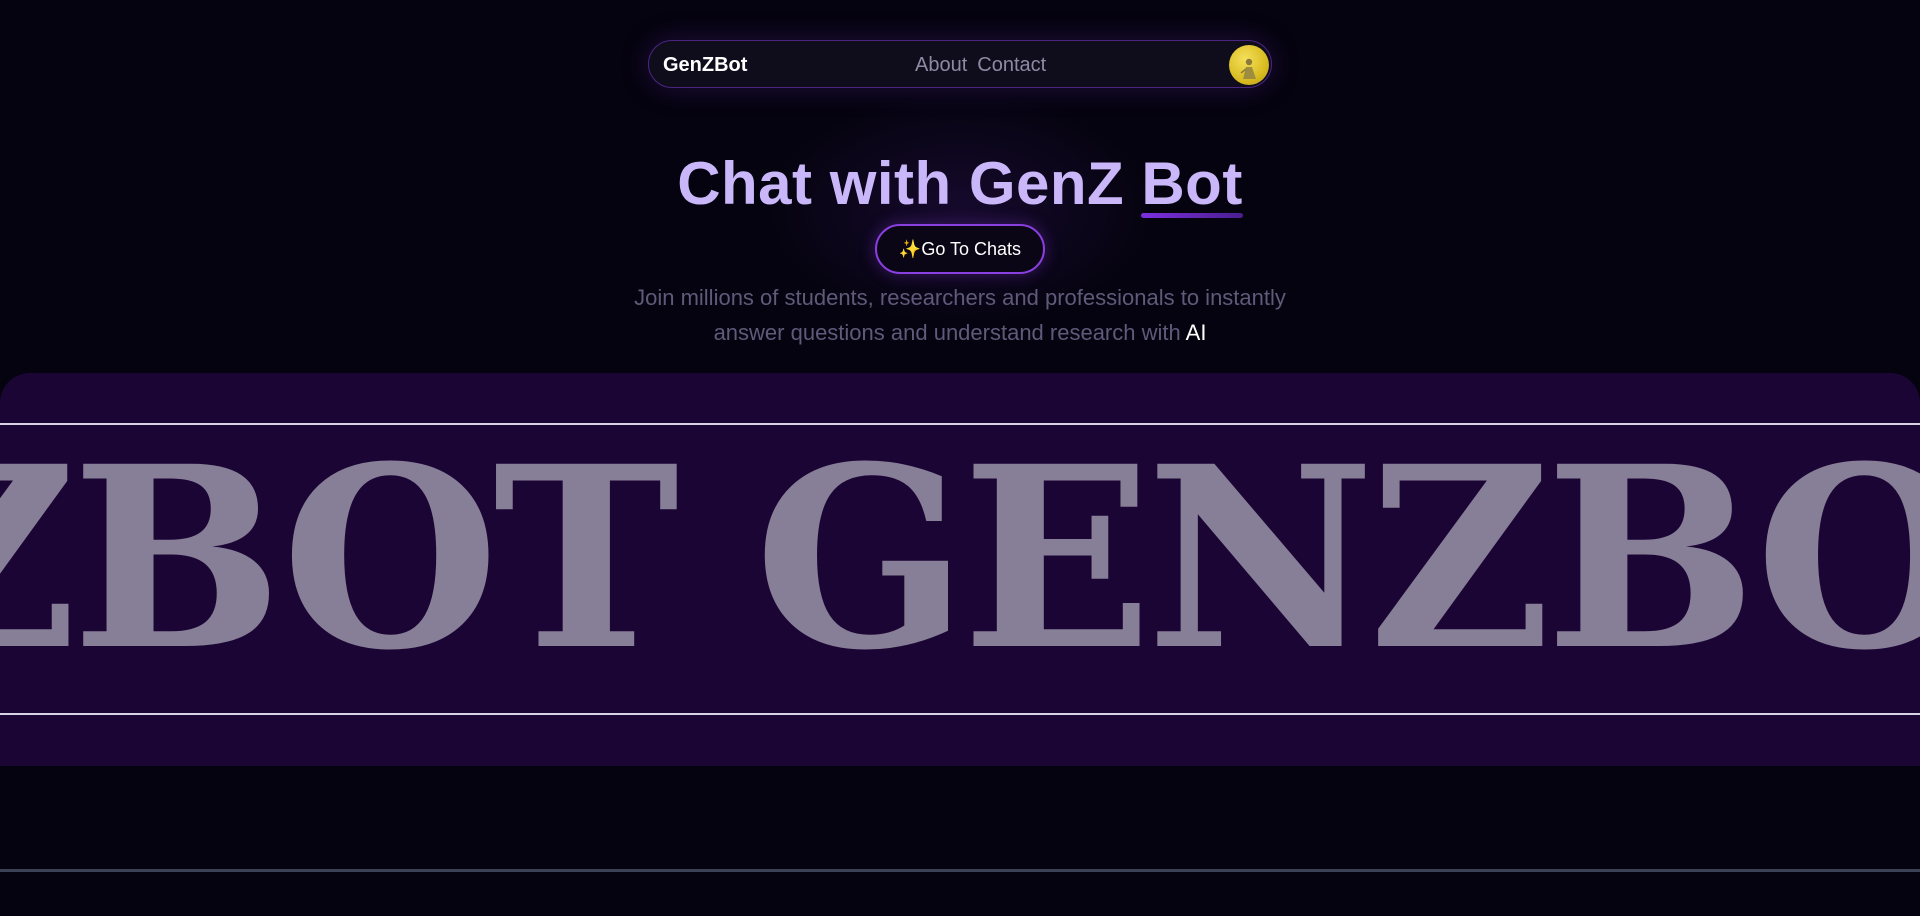 The width and height of the screenshot is (1920, 916). I want to click on navbar: GenZBot About Contact, so click(960, 64).